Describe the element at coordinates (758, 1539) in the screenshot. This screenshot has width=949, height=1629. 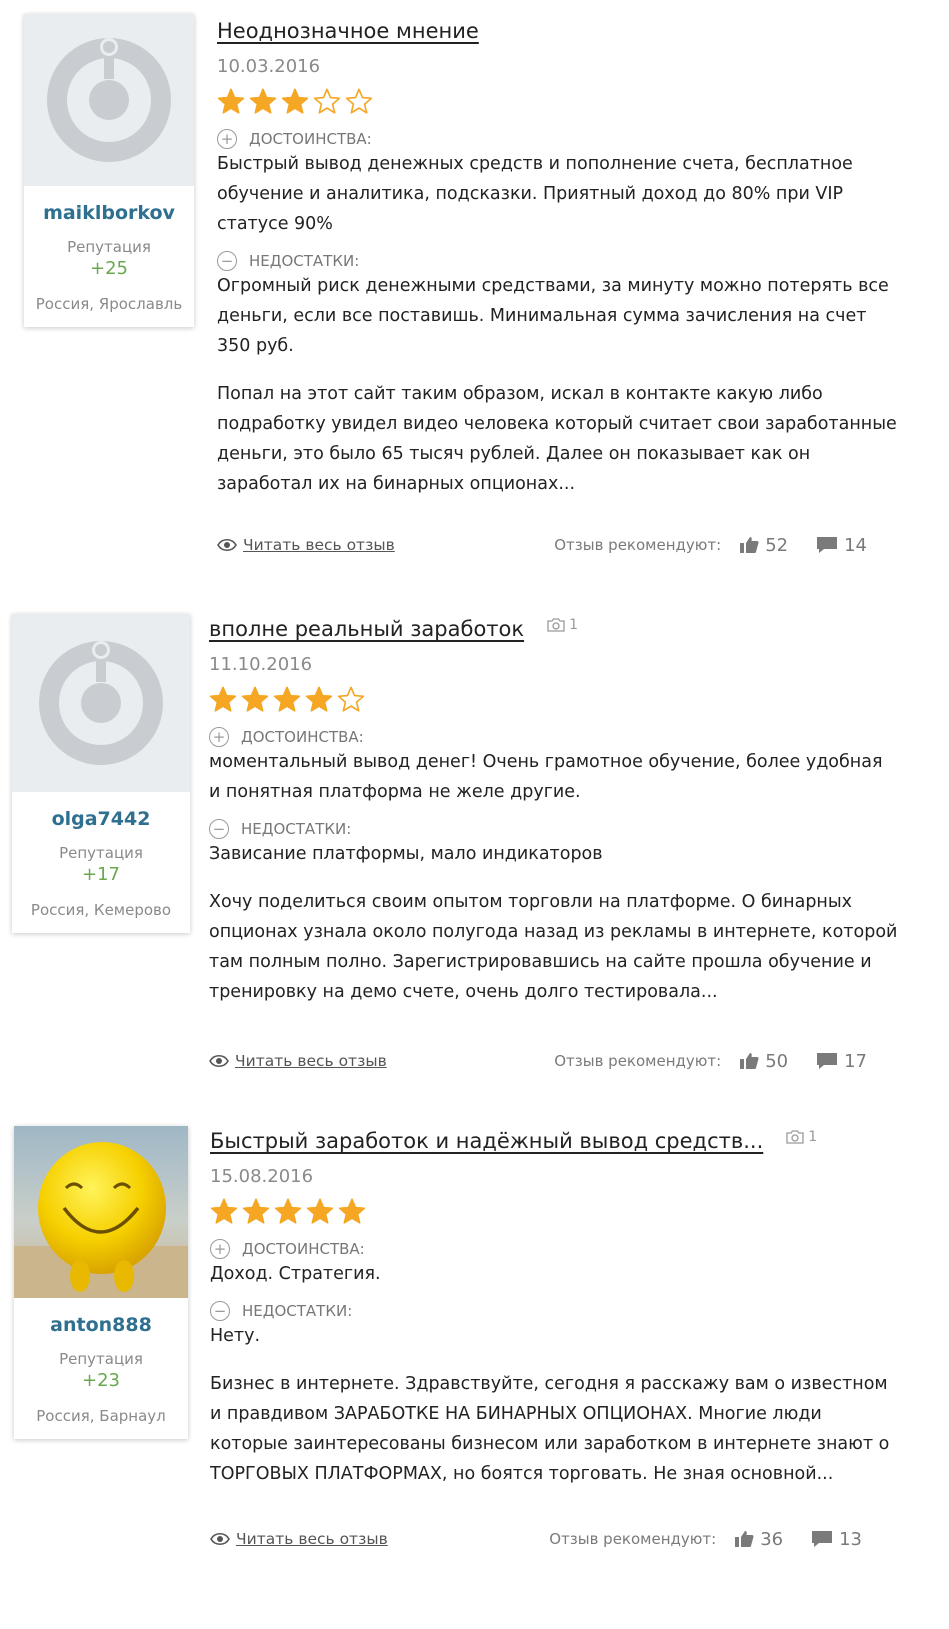
I see `likes-count: 36` at that location.